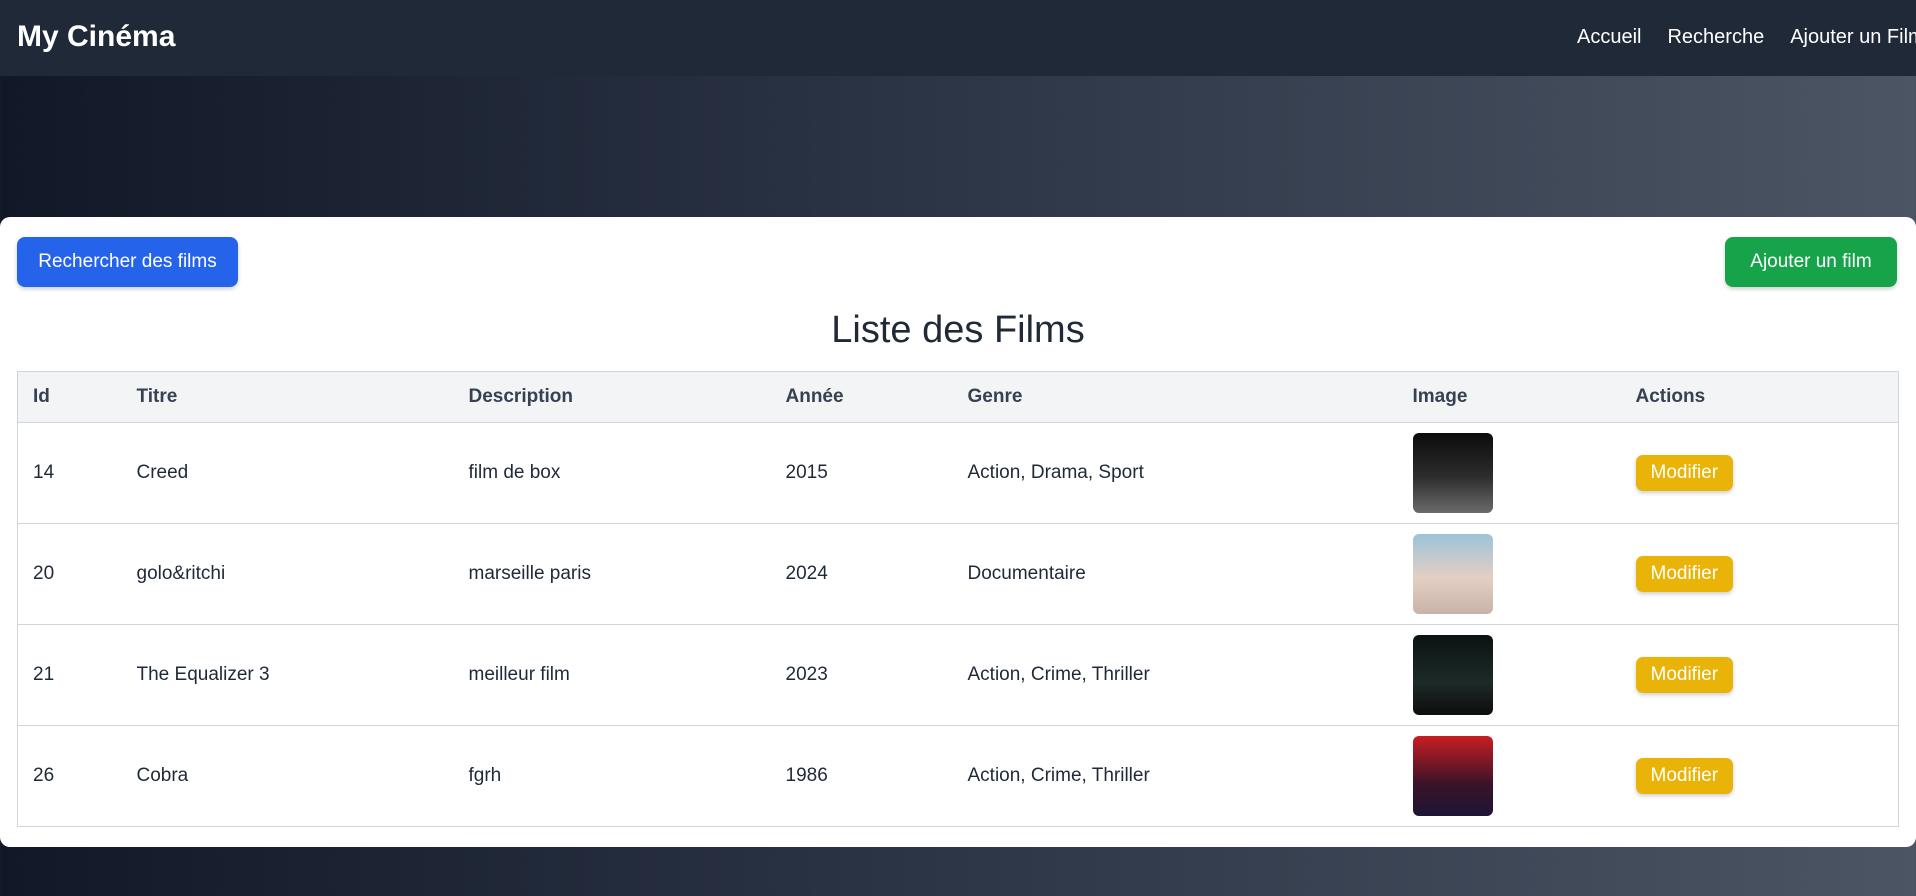 The height and width of the screenshot is (896, 1916). I want to click on header-id: Id, so click(69, 397).